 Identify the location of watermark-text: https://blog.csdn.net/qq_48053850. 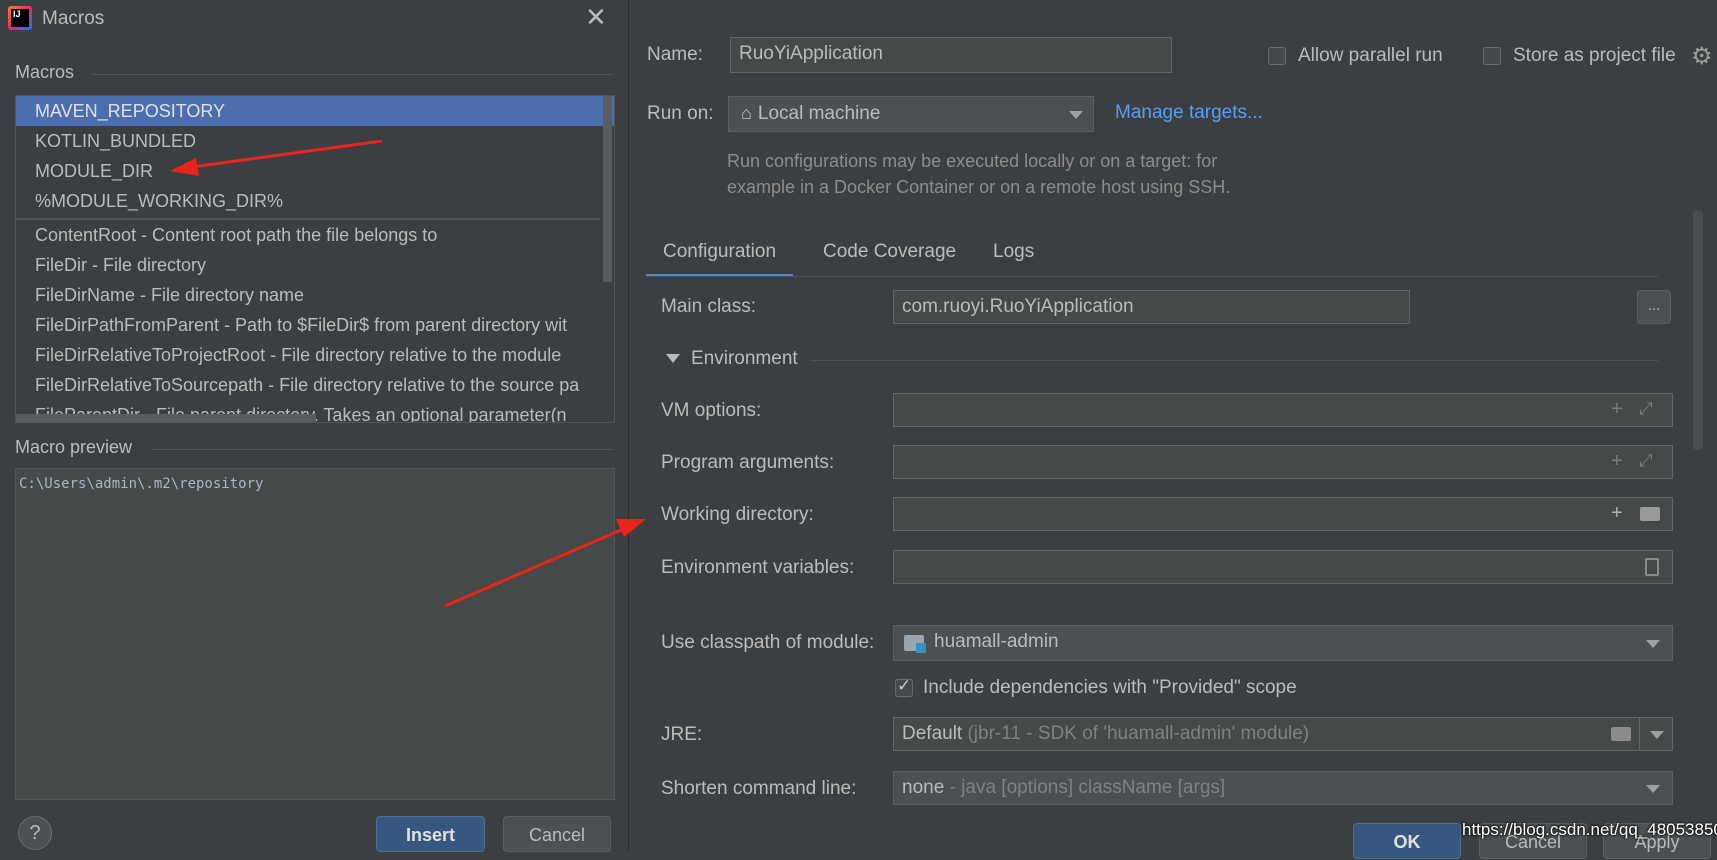
(1589, 829).